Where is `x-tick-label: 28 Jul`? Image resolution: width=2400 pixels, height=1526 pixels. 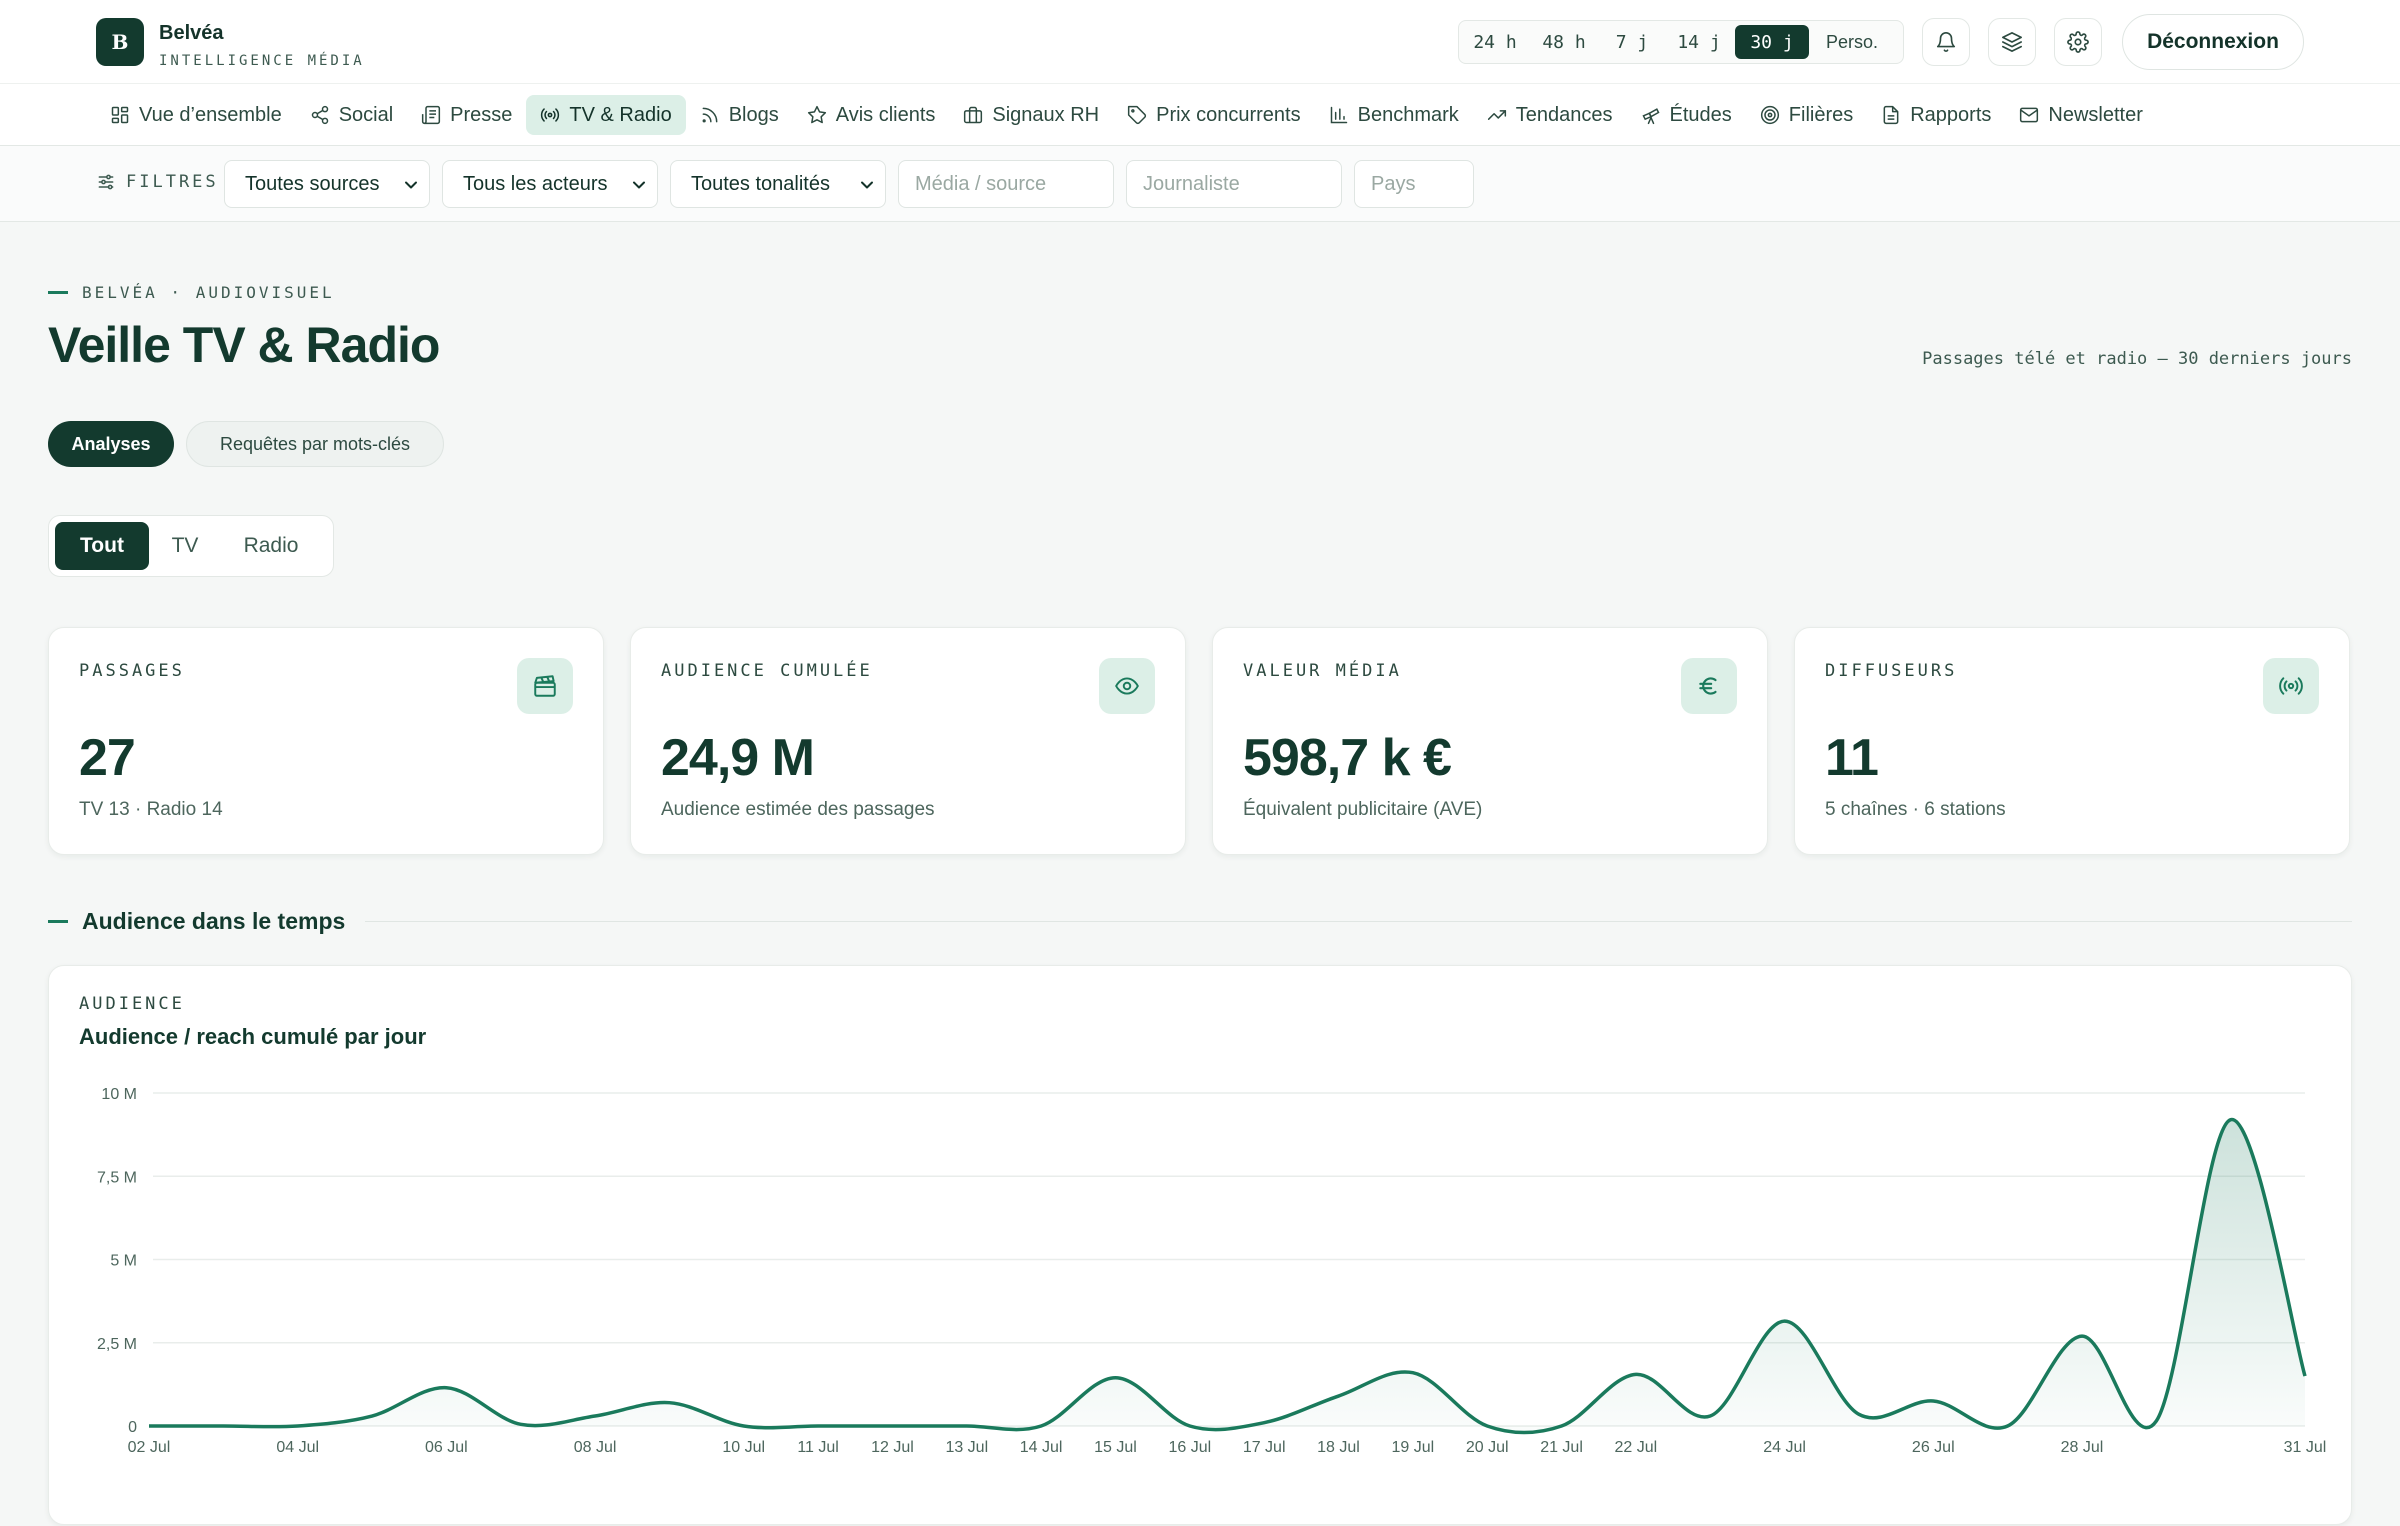 x-tick-label: 28 Jul is located at coordinates (2082, 1447).